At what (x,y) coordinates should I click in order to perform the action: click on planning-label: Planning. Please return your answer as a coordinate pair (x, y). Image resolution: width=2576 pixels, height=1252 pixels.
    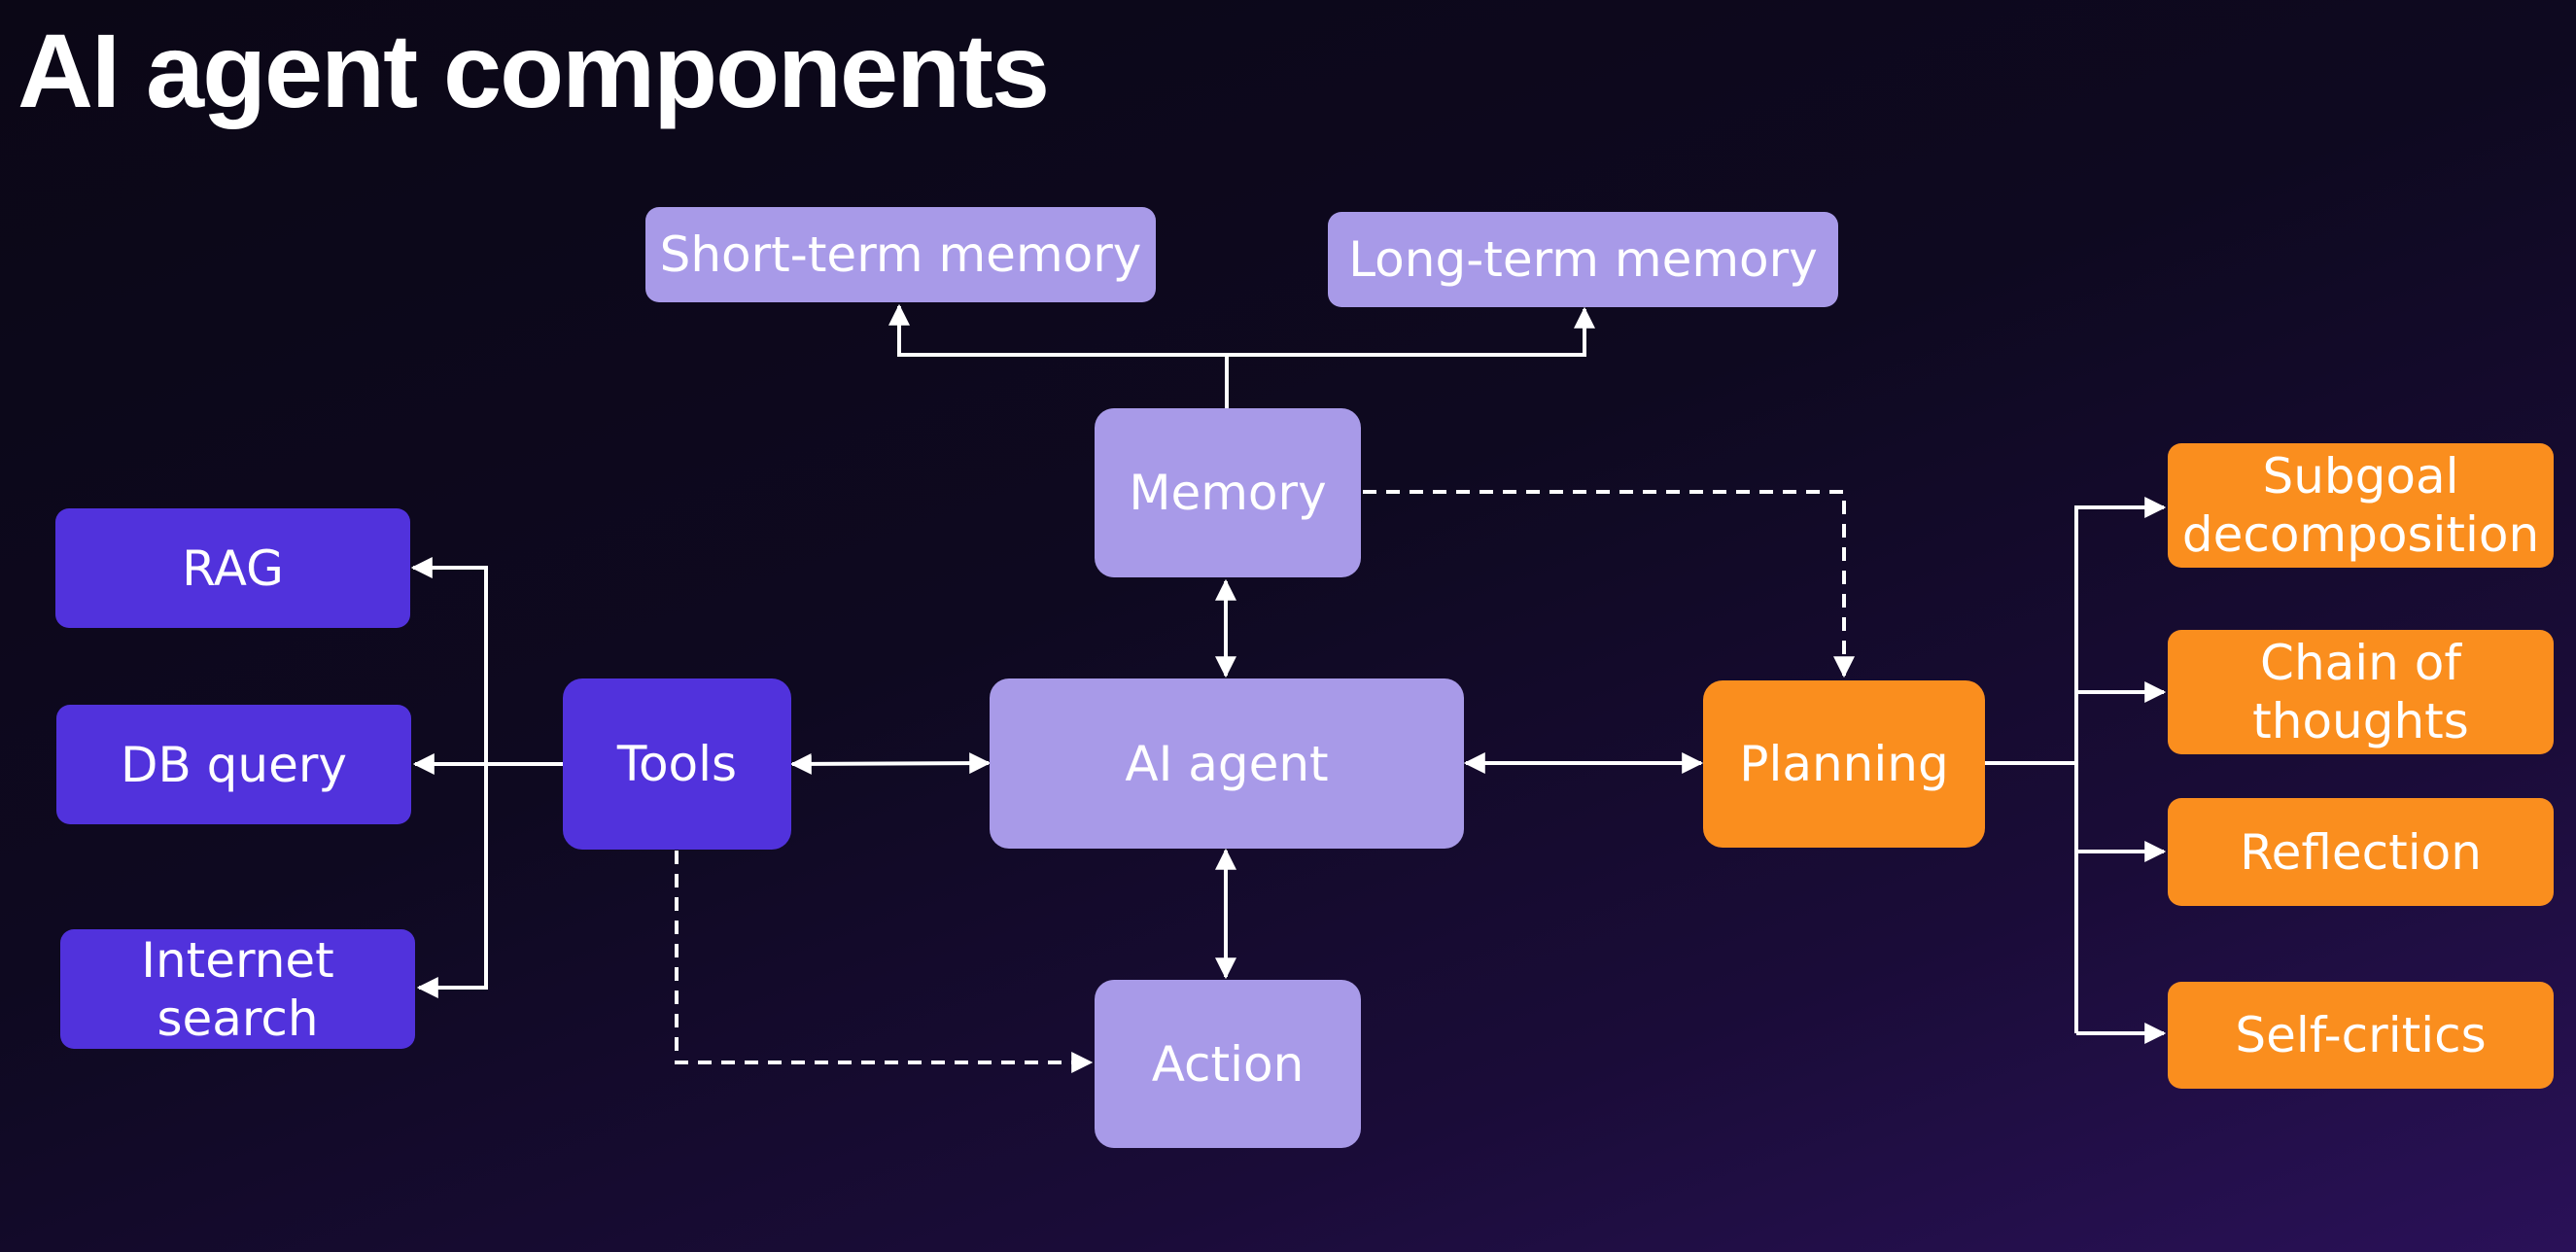
    Looking at the image, I should click on (1844, 764).